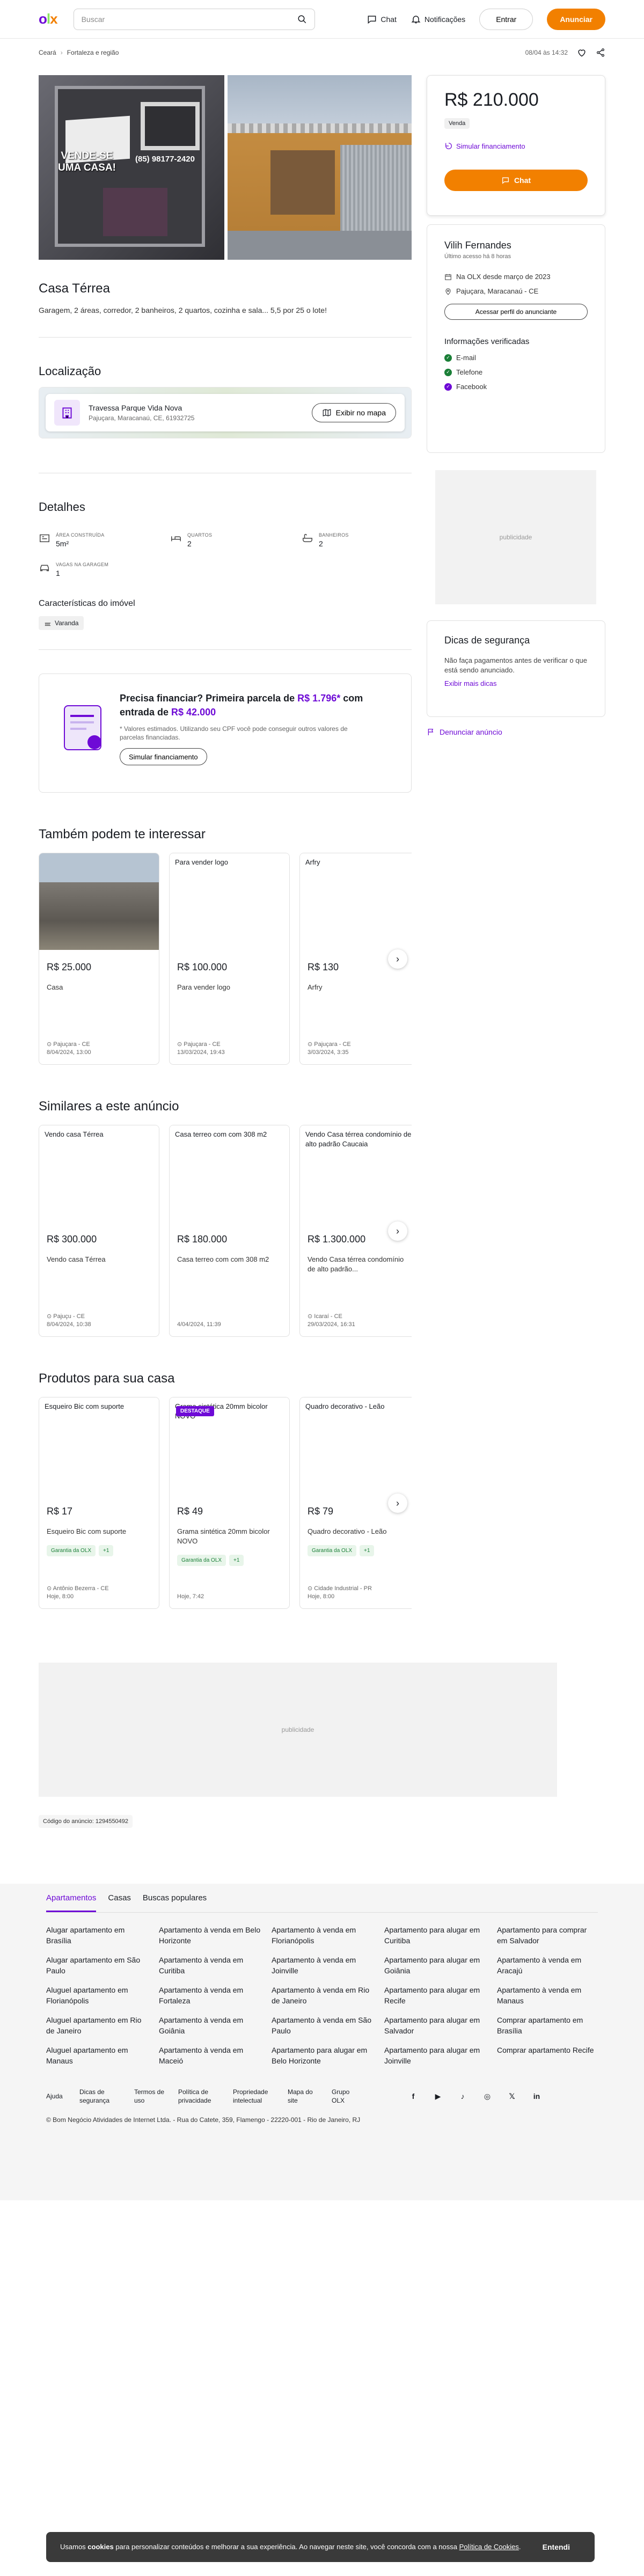  What do you see at coordinates (210, 2025) in the screenshot?
I see `footer-link: Apartamento à venda em Goiânia` at bounding box center [210, 2025].